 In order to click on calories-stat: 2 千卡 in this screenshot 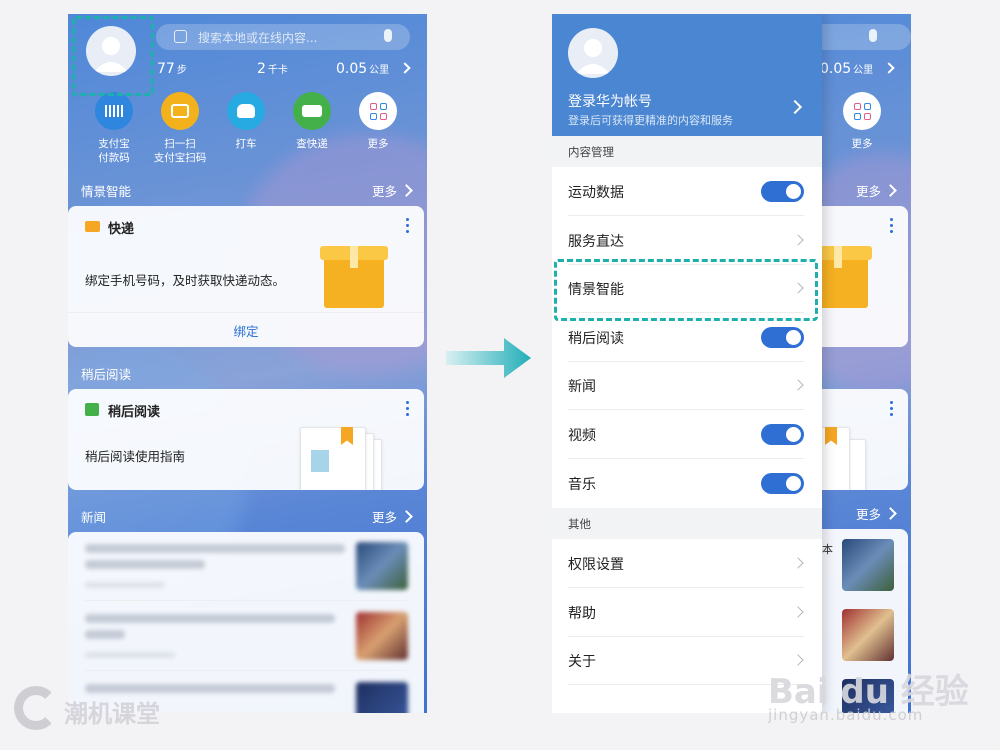, I will do `click(272, 69)`.